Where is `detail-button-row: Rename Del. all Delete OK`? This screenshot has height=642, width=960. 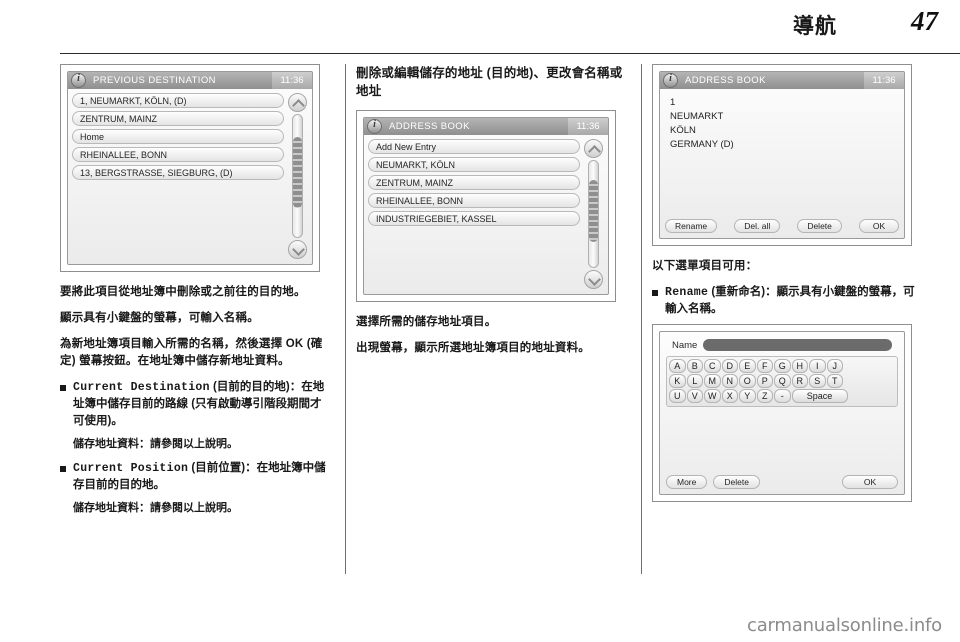 detail-button-row: Rename Del. all Delete OK is located at coordinates (782, 226).